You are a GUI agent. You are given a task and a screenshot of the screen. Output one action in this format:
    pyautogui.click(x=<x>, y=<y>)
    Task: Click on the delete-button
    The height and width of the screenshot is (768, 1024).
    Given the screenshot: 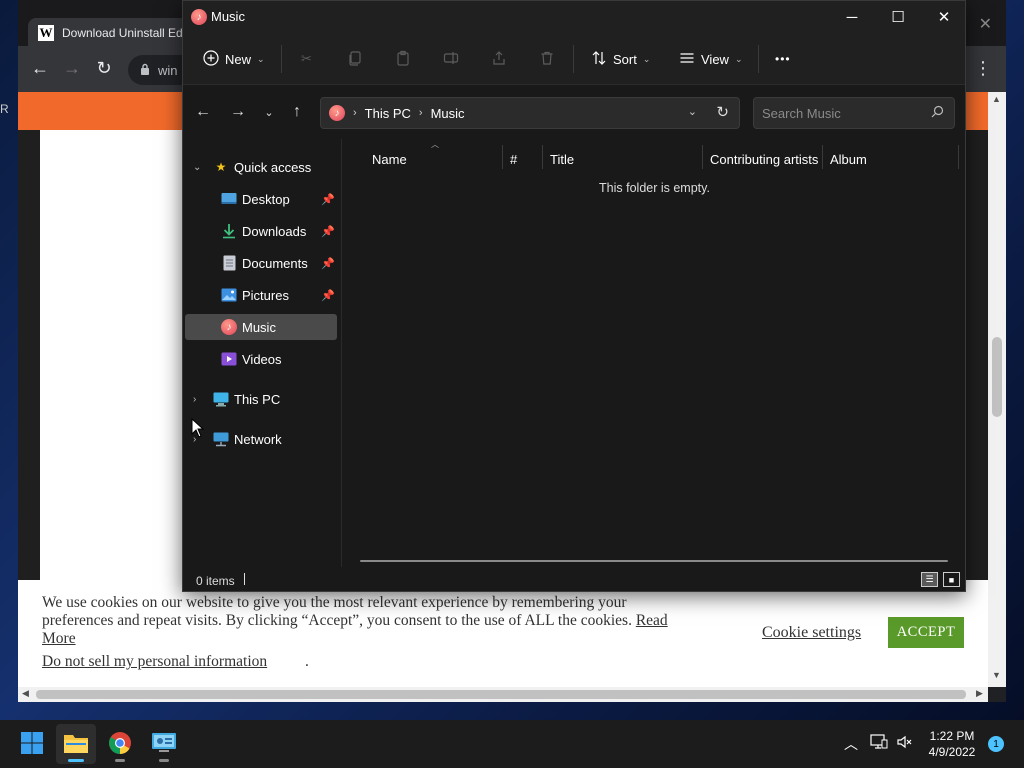 What is the action you would take?
    pyautogui.click(x=547, y=59)
    